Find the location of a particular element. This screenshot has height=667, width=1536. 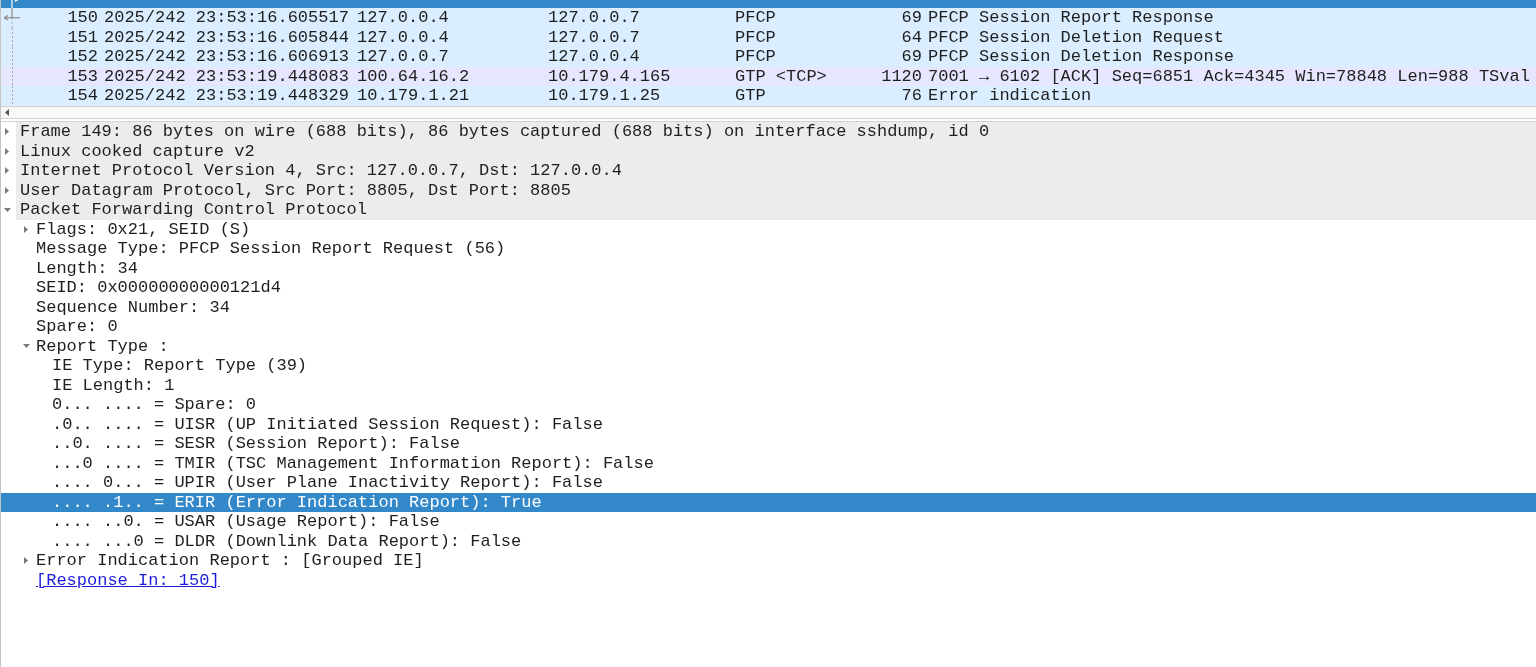

table-cell-text: 10.179.4.165 is located at coordinates (609, 76).